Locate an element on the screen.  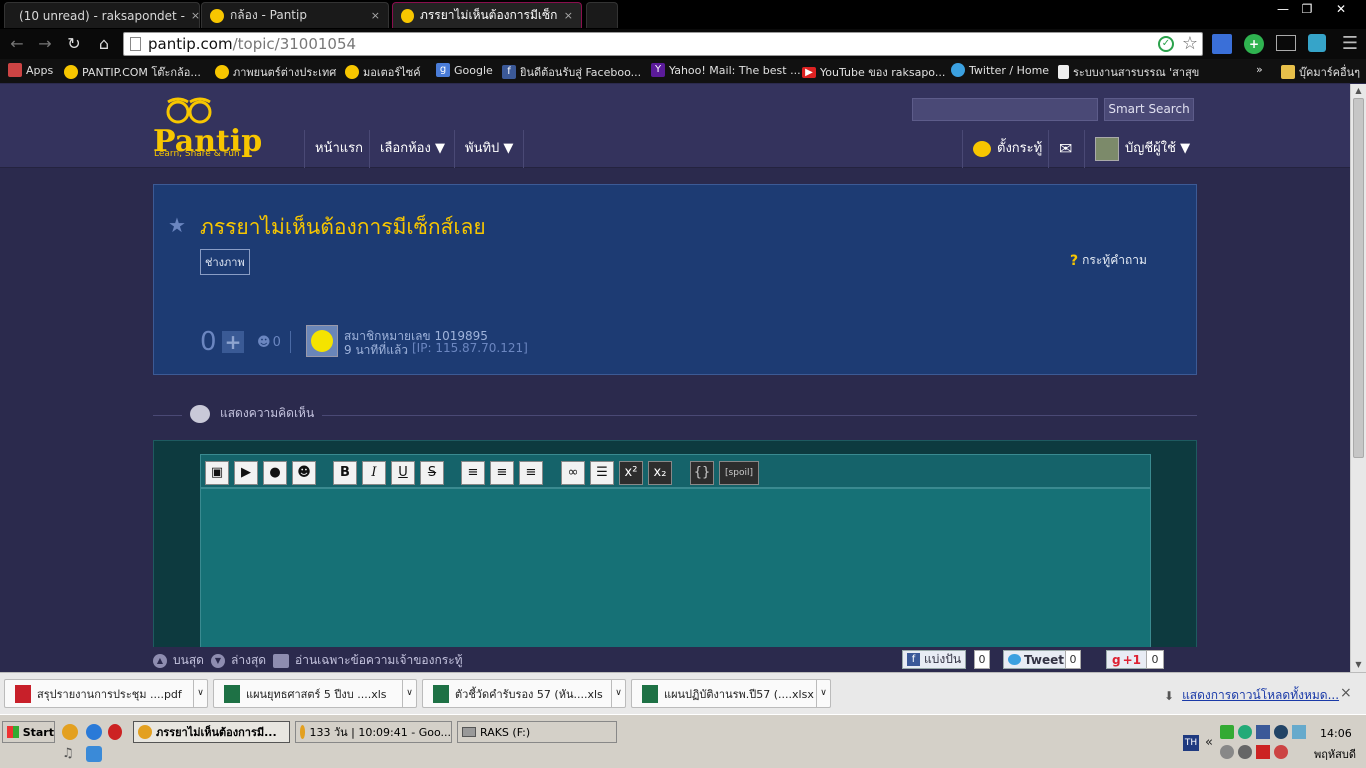
translate-icon is located at coordinates (1222, 44).